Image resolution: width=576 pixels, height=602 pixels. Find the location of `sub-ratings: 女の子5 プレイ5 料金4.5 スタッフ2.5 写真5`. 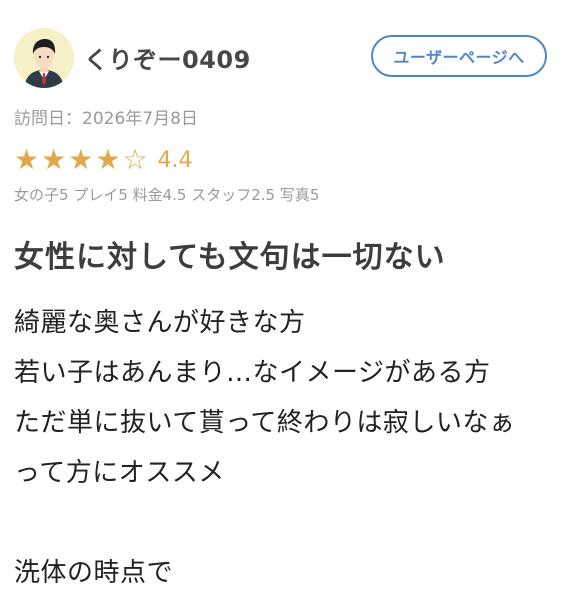

sub-ratings: 女の子5 プレイ5 料金4.5 スタッフ2.5 写真5 is located at coordinates (167, 195).